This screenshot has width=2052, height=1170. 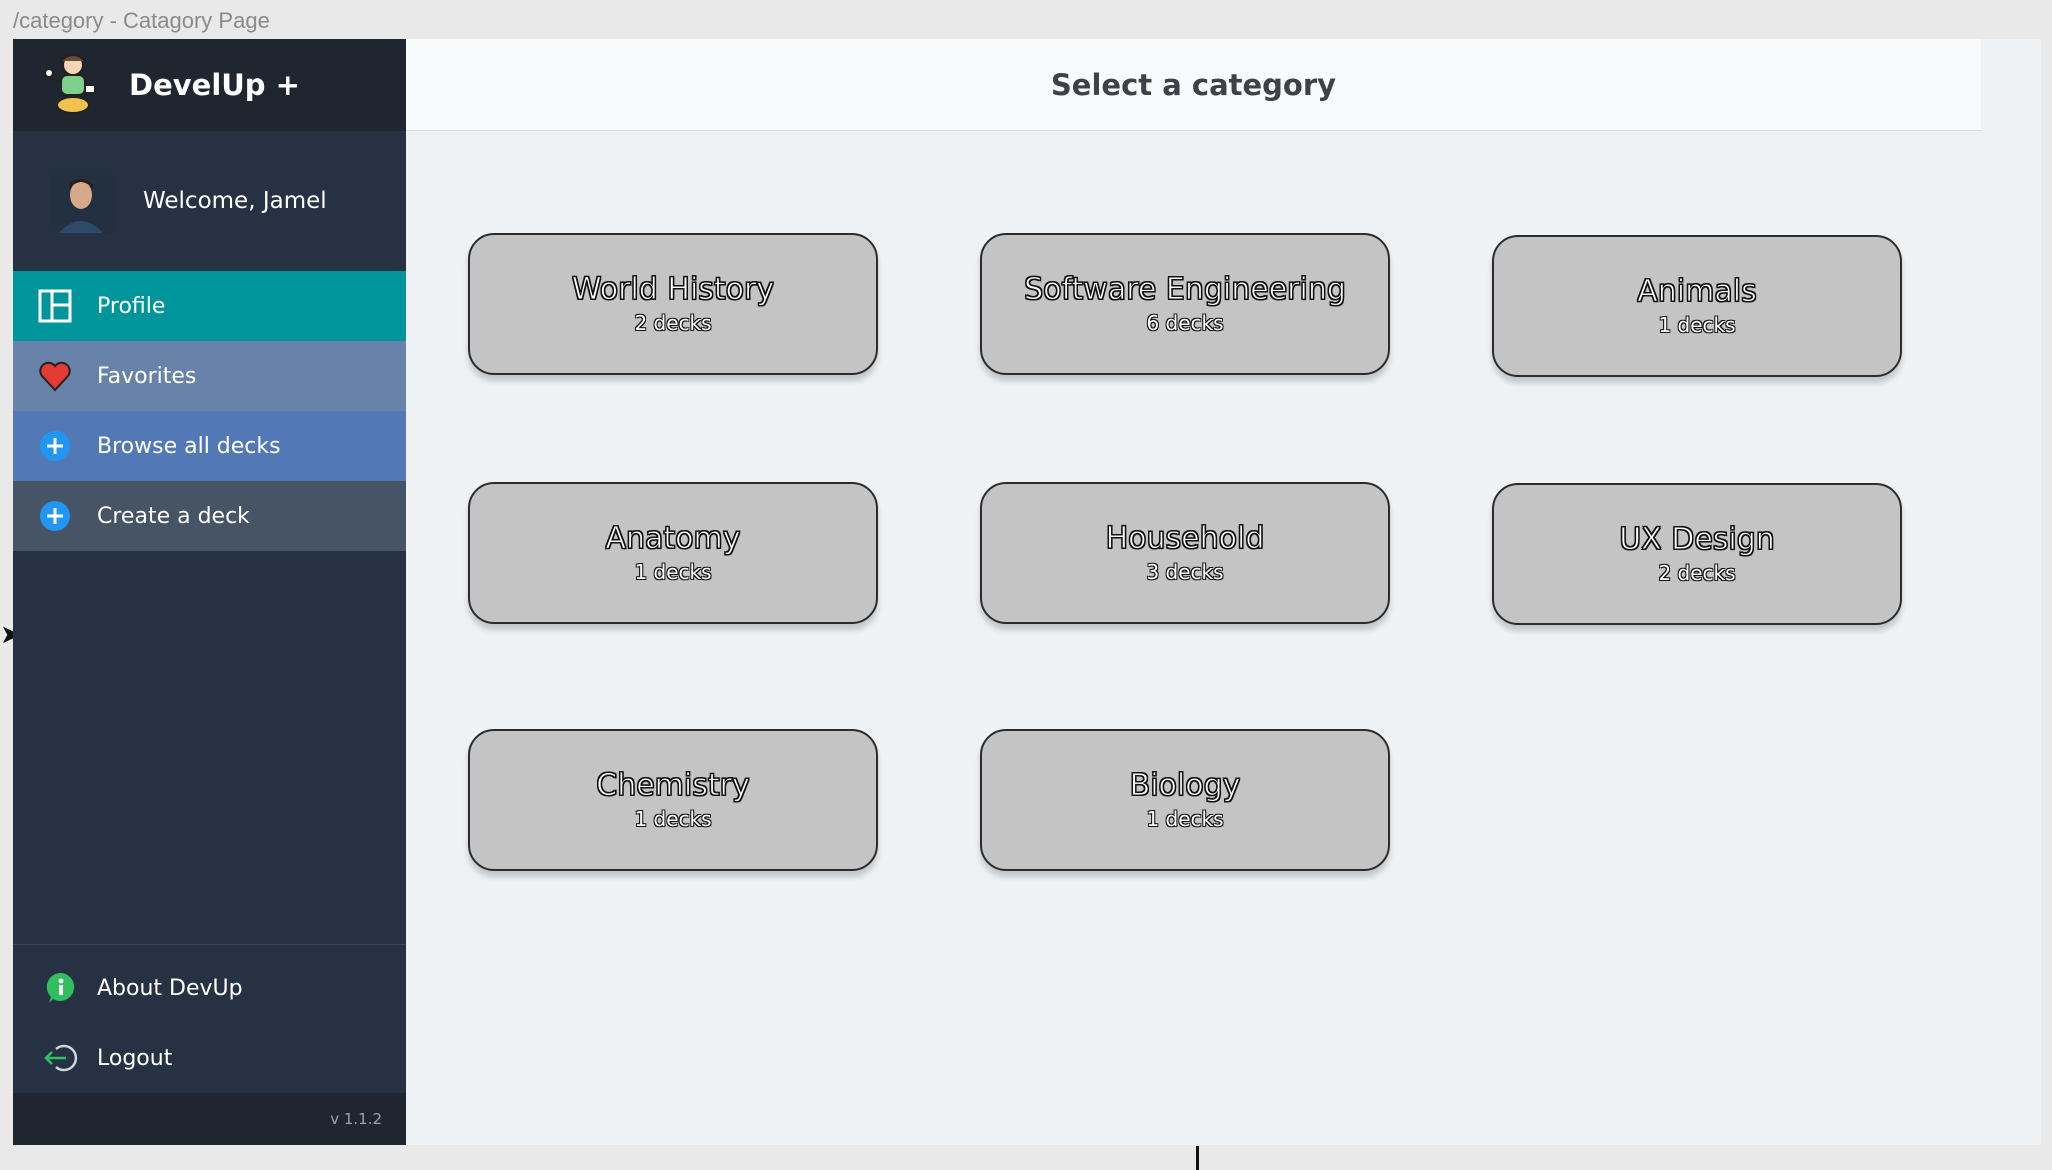 I want to click on category-card-software-engineering: Software Engineering 6 decks, so click(x=1185, y=304).